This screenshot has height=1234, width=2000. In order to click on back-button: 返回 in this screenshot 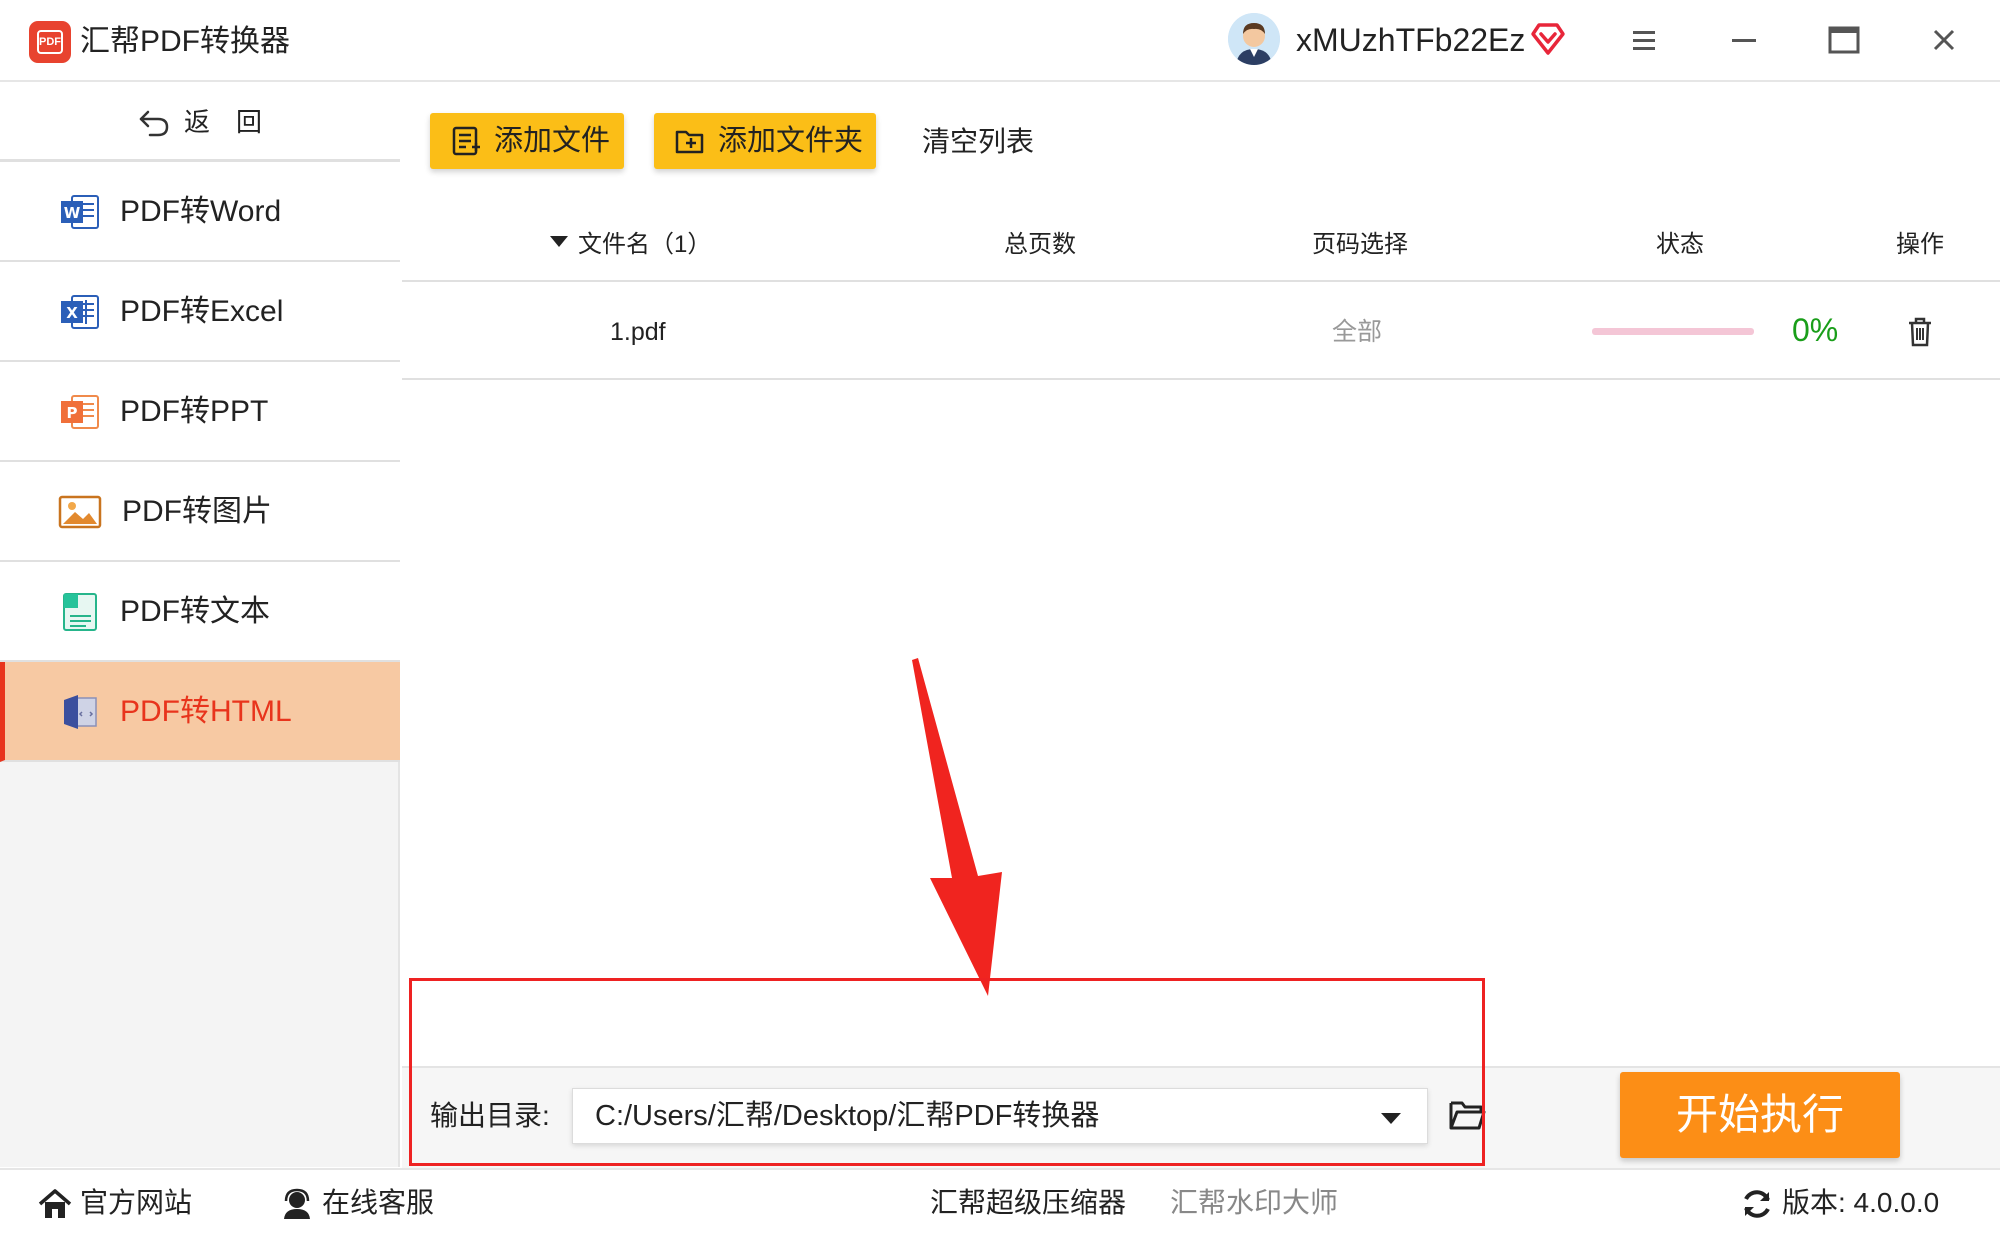, I will do `click(200, 122)`.